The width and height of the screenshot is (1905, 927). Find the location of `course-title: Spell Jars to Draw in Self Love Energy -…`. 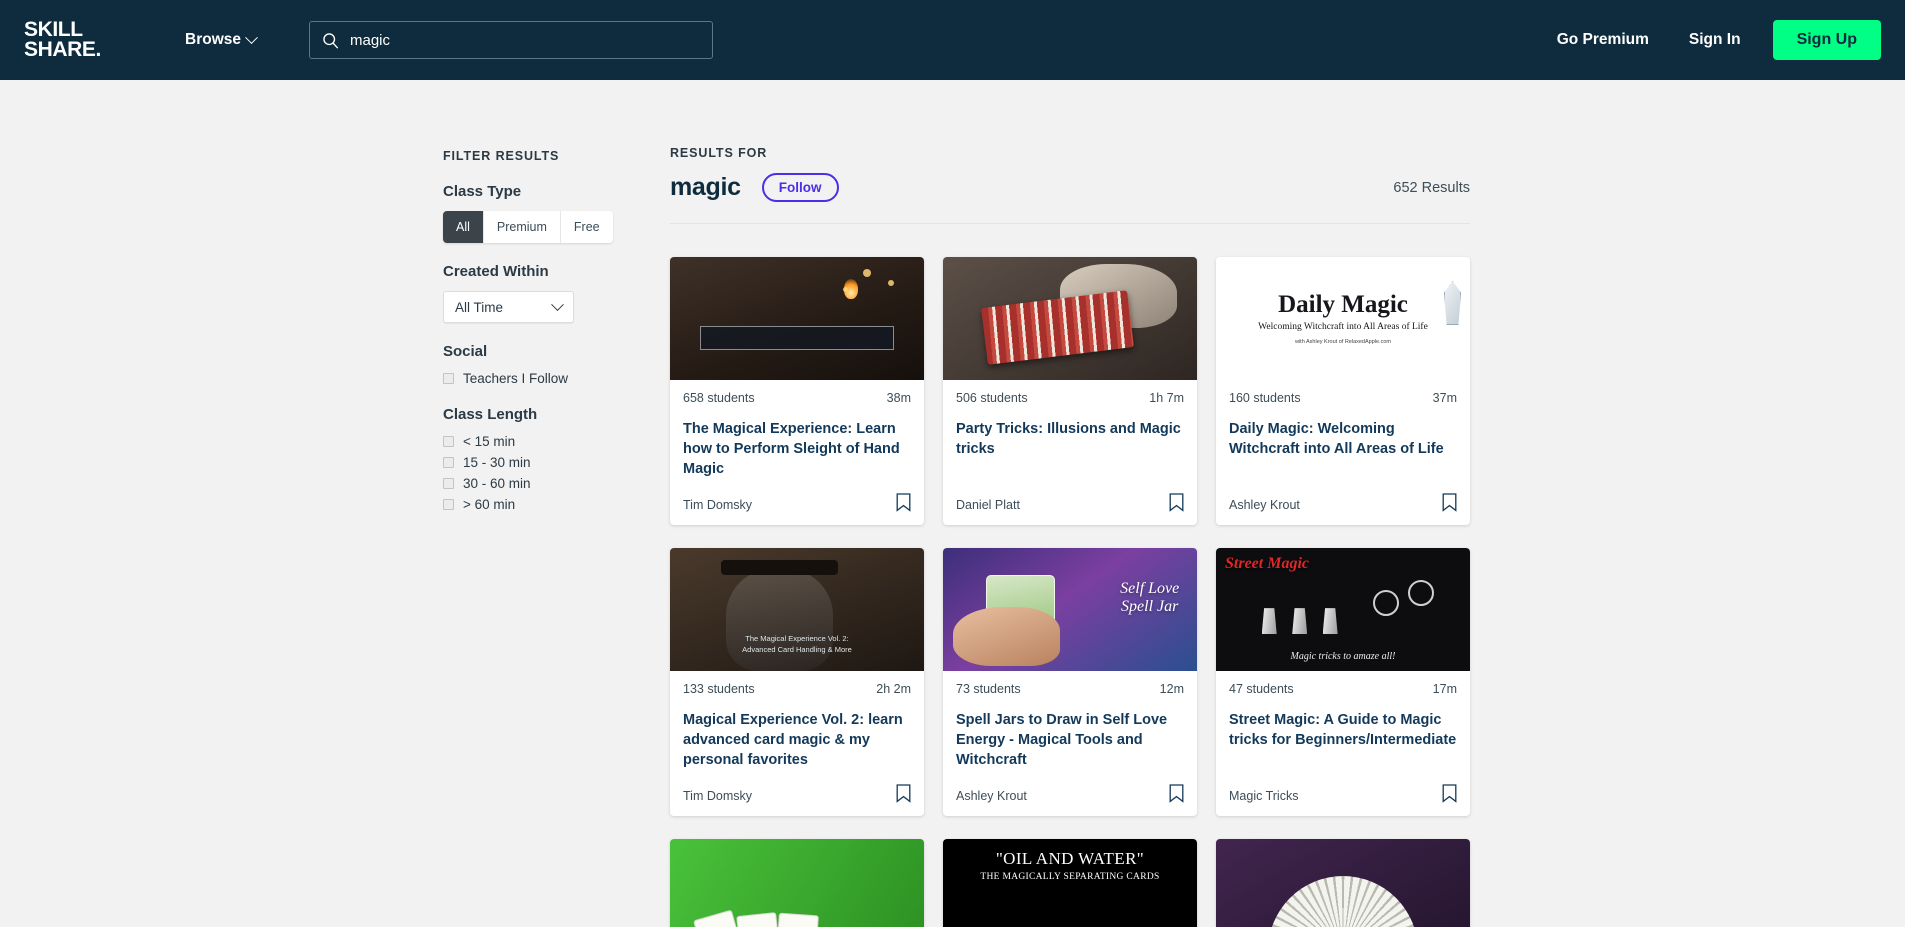

course-title: Spell Jars to Draw in Self Love Energy -… is located at coordinates (1070, 740).